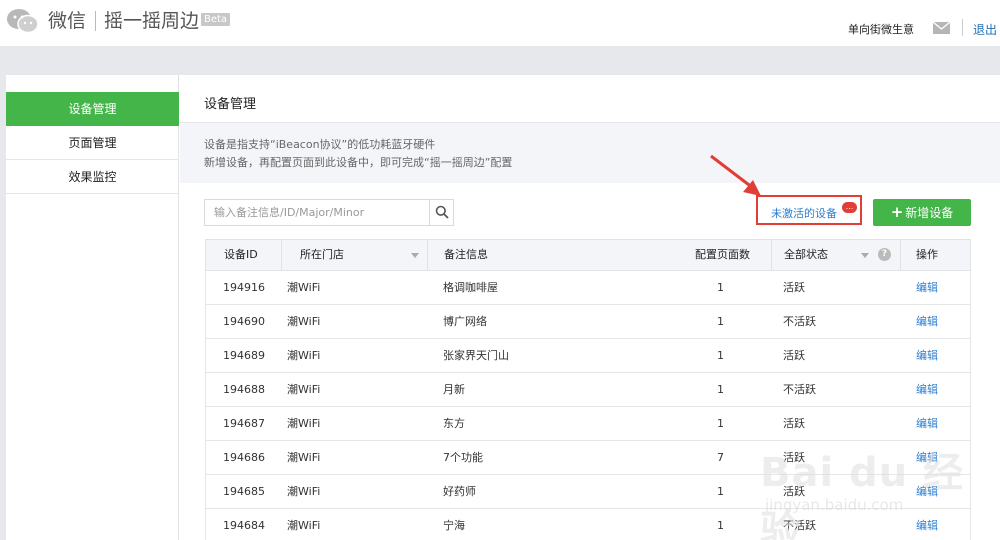 This screenshot has height=540, width=1000. Describe the element at coordinates (500, 23) in the screenshot. I see `top-header: 微信 摇一摇周边 Beta 单向街微生意 退出` at that location.